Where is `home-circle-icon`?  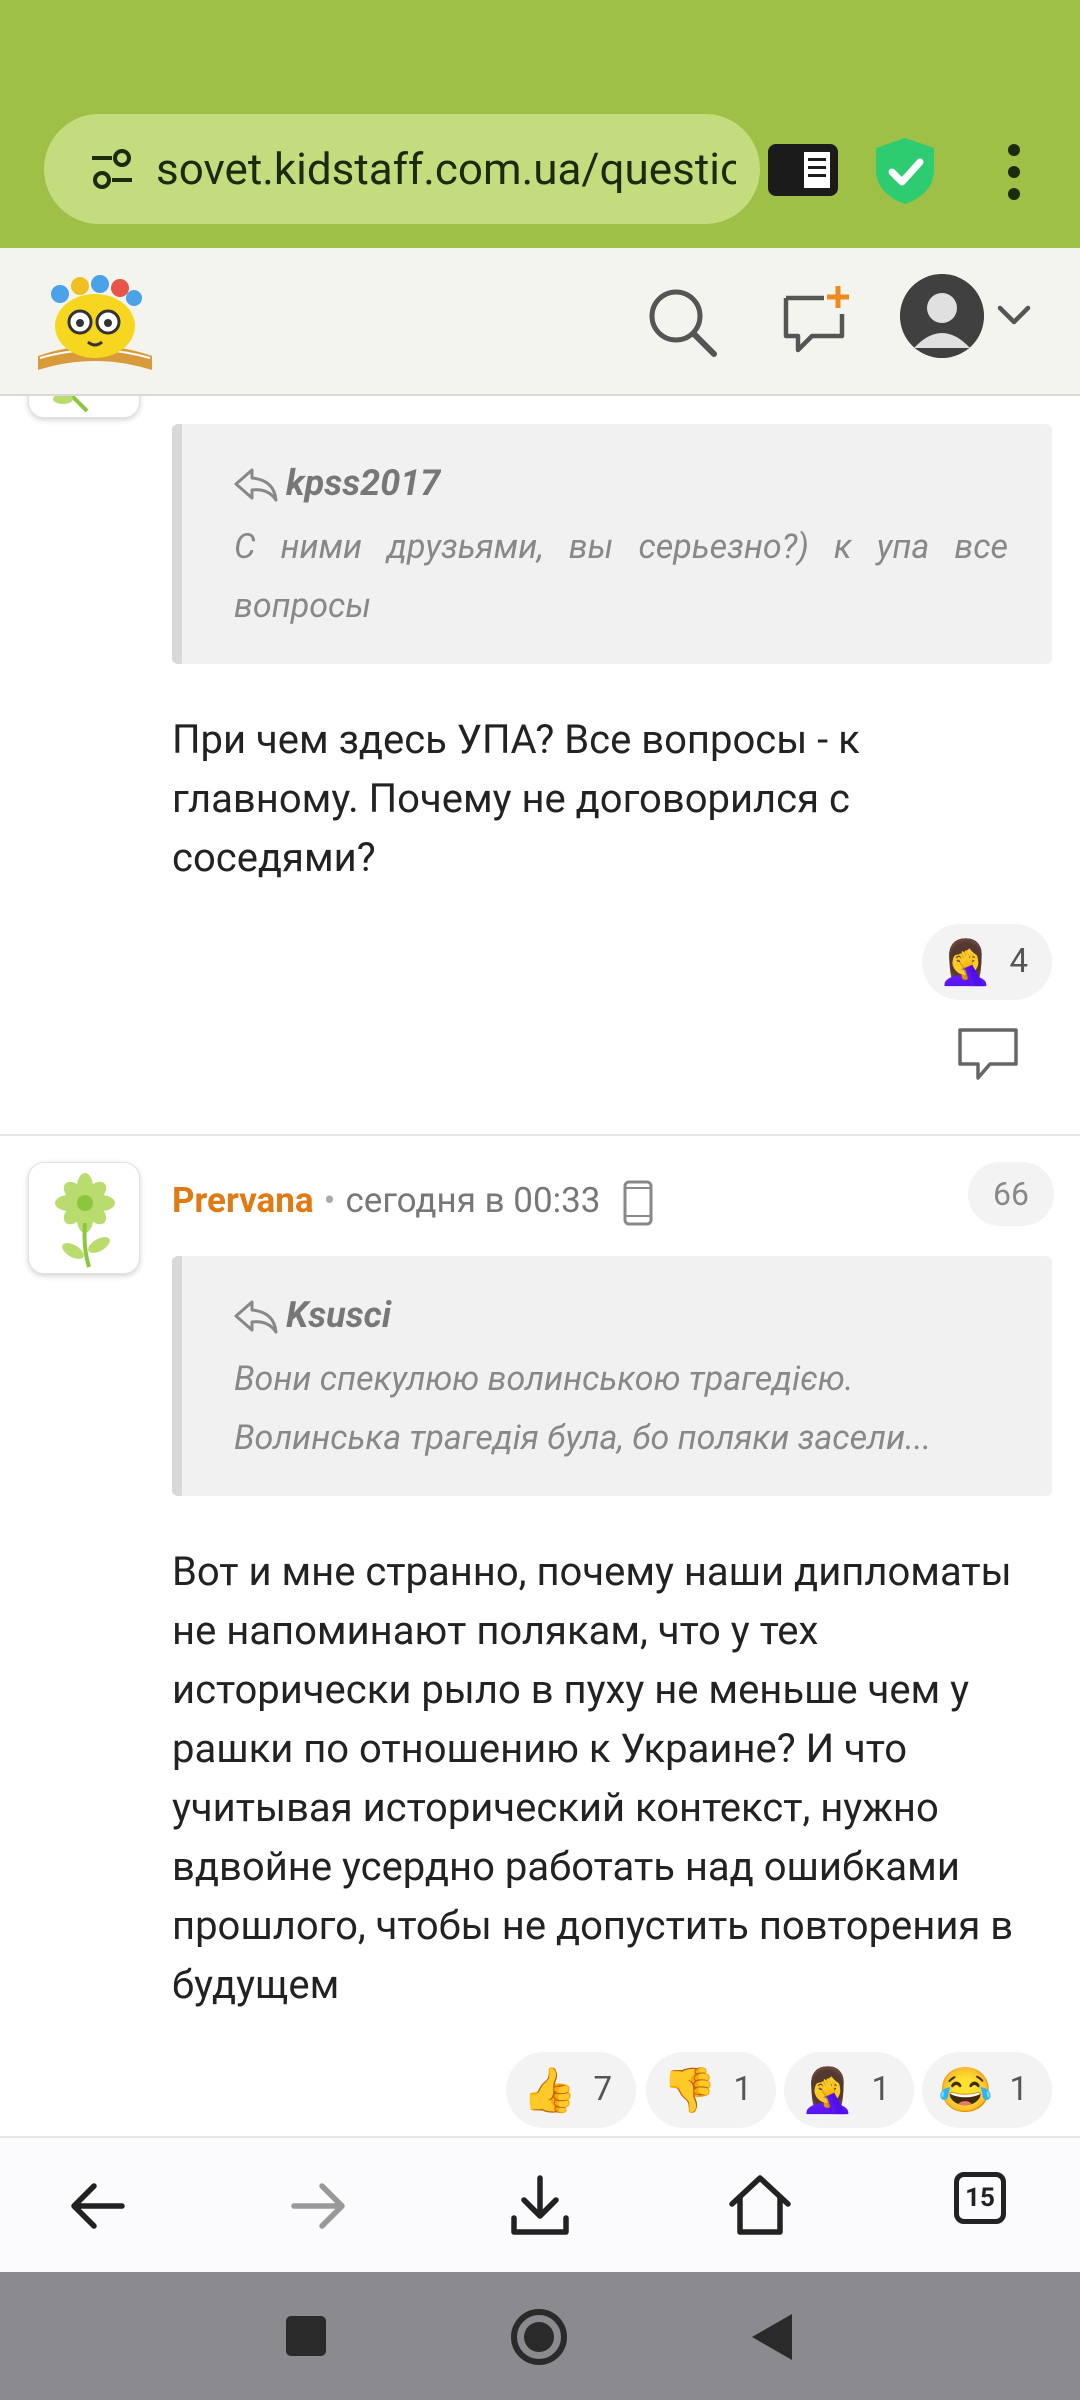 home-circle-icon is located at coordinates (539, 2337).